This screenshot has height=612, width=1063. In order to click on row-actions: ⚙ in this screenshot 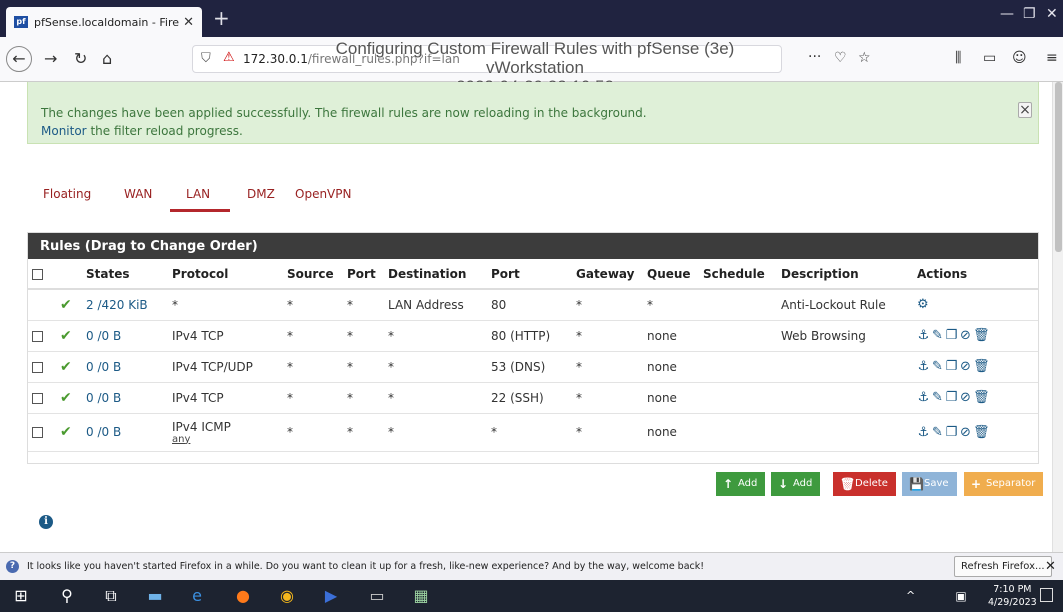, I will do `click(975, 305)`.